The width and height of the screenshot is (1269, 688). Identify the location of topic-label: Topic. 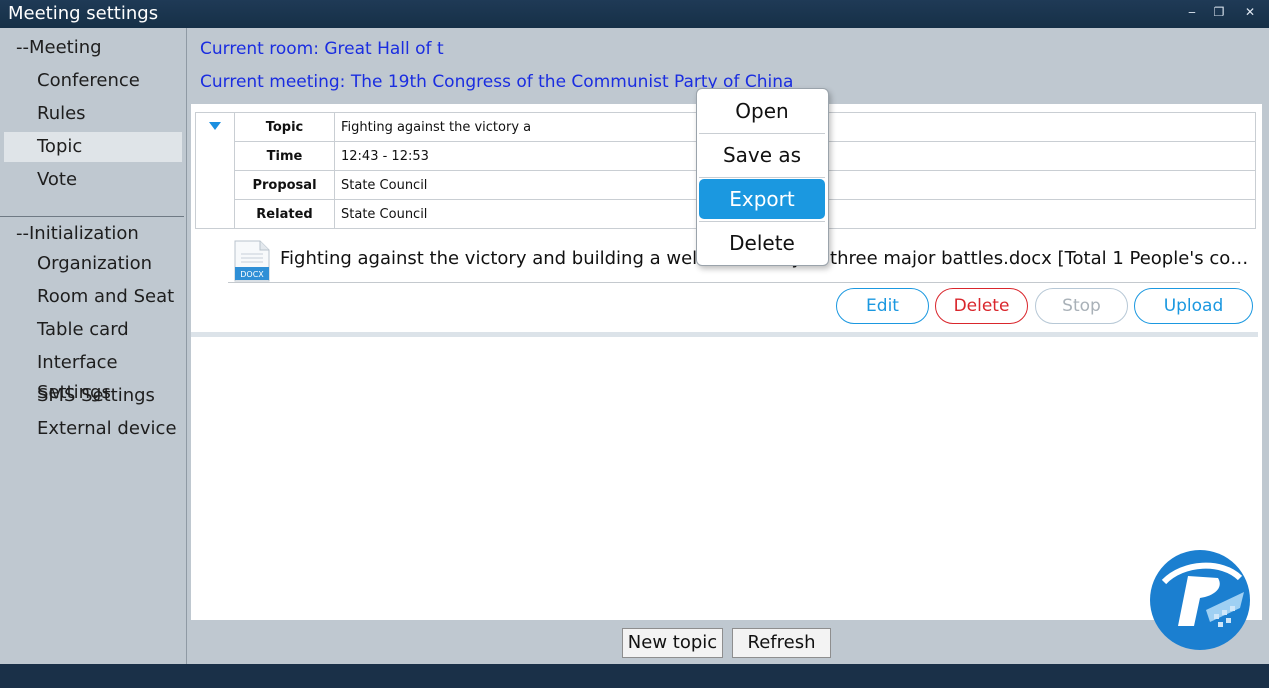
(284, 127).